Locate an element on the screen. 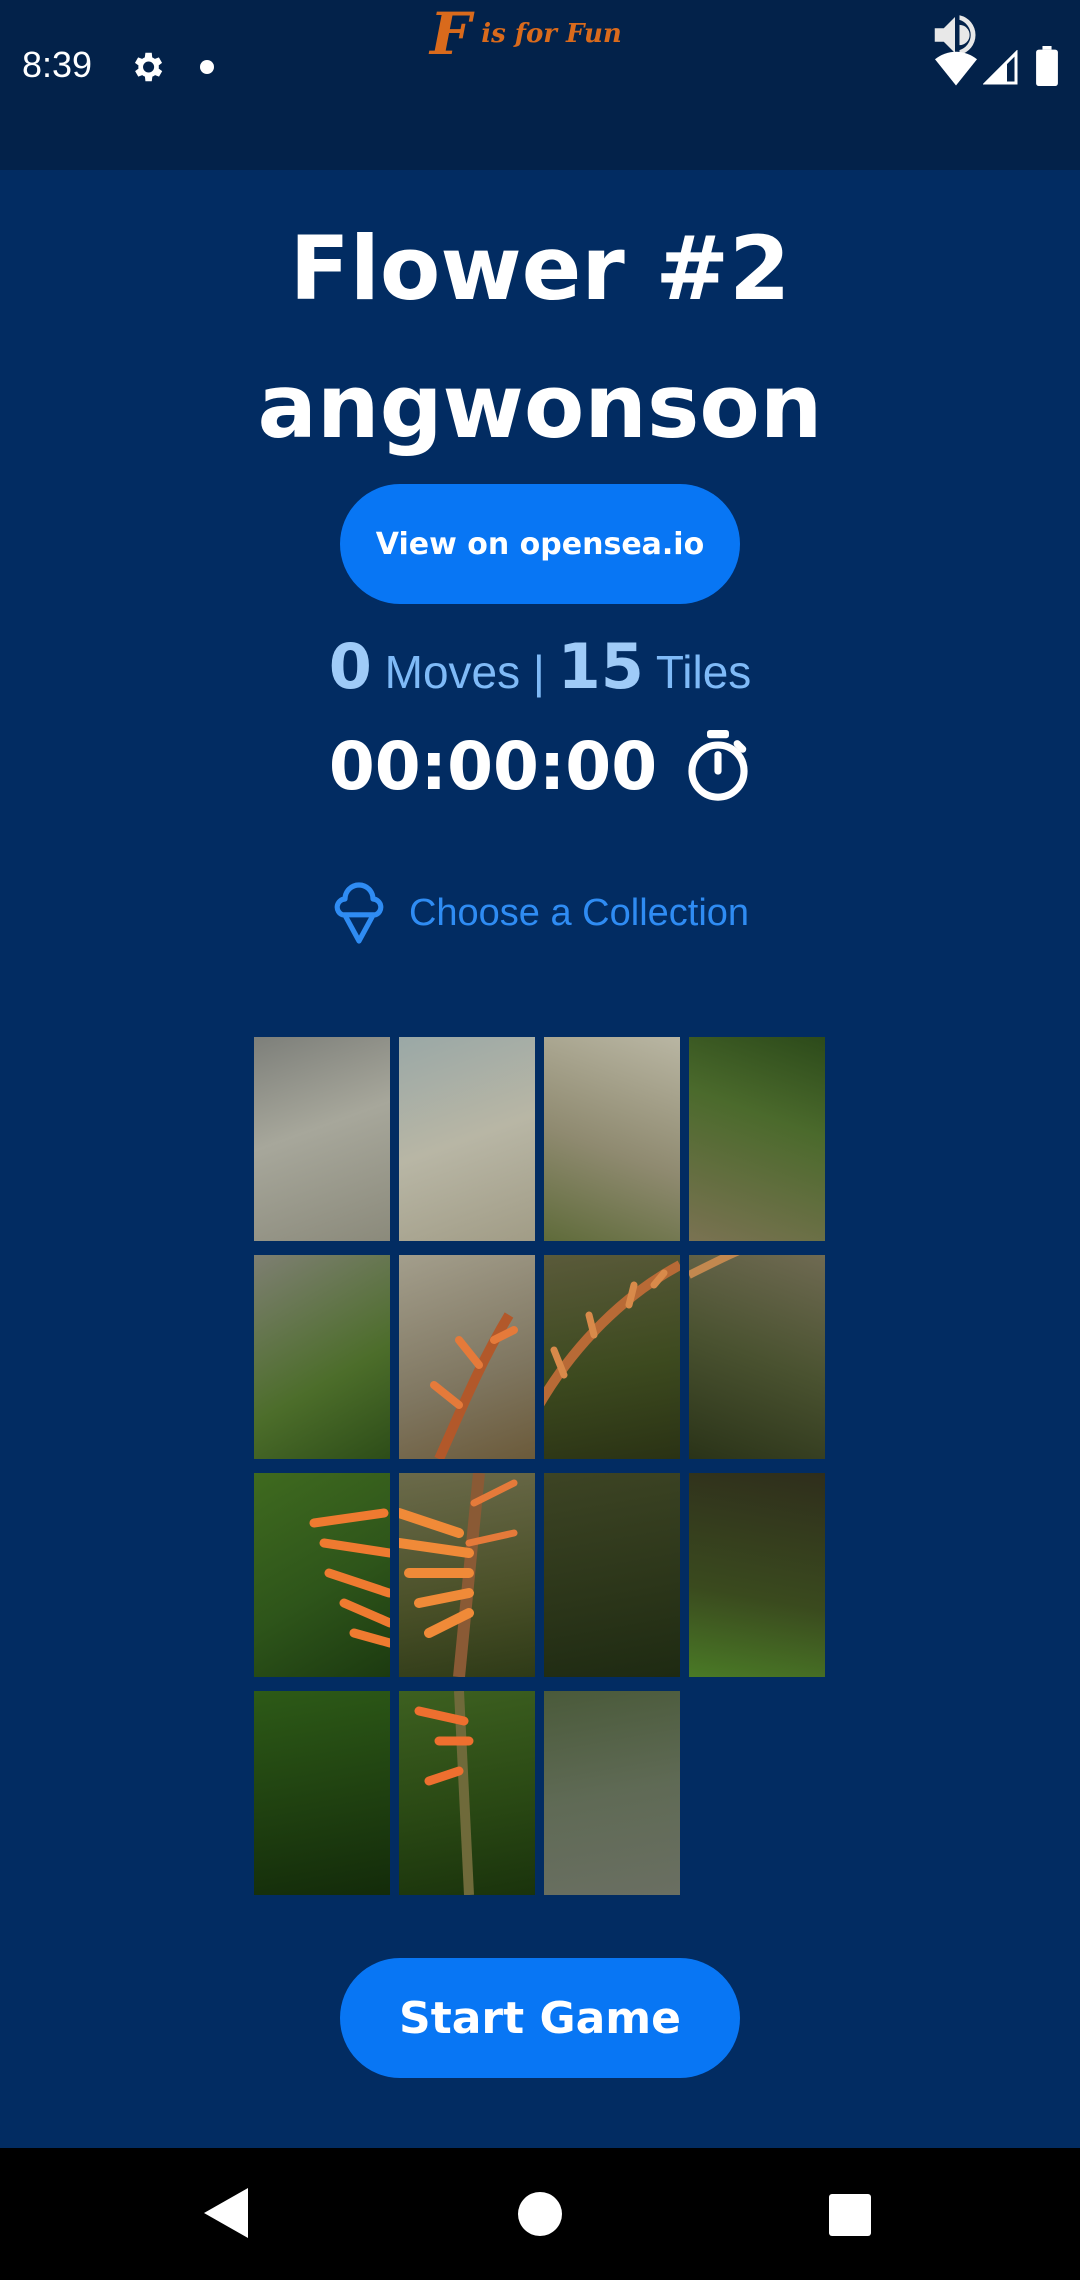 This screenshot has height=2280, width=1080. brand-logo: F is for Fun is located at coordinates (526, 34).